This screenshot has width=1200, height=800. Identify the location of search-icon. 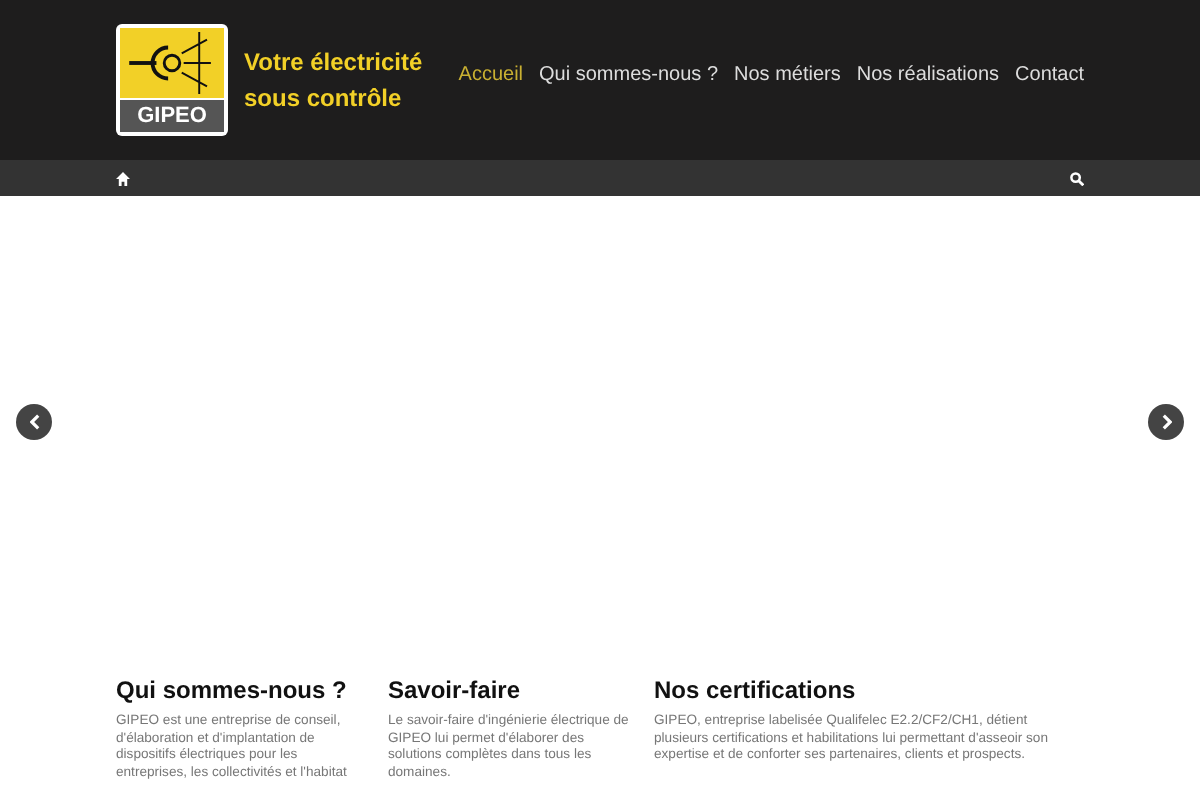
(1077, 178).